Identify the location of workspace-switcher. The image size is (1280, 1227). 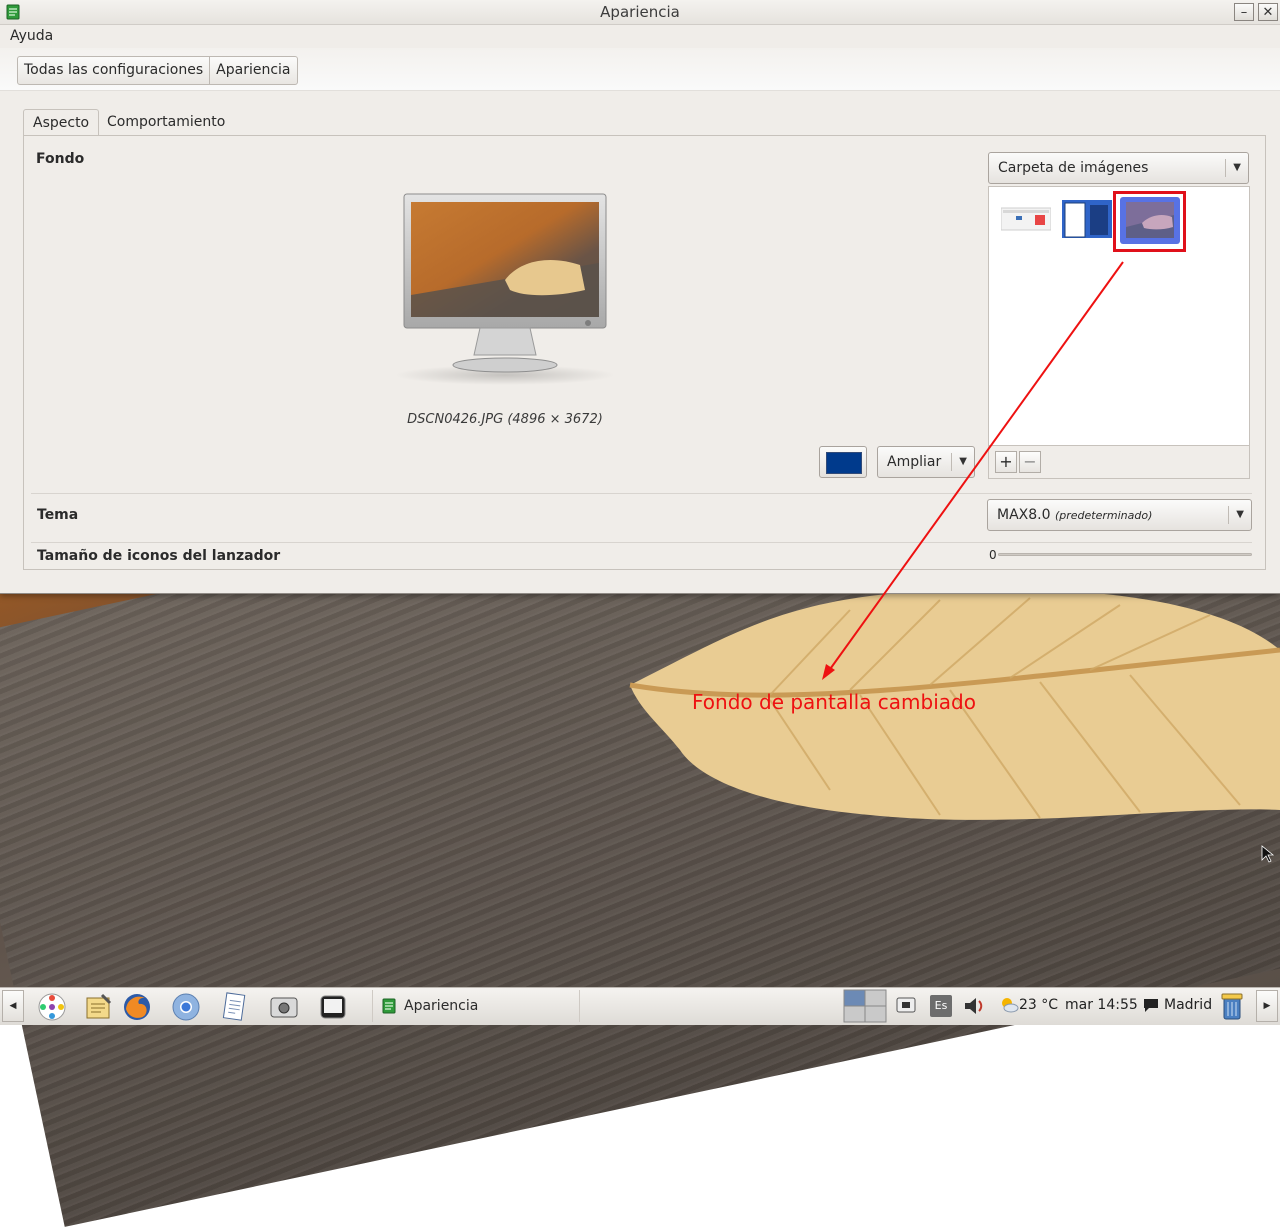
(865, 1006).